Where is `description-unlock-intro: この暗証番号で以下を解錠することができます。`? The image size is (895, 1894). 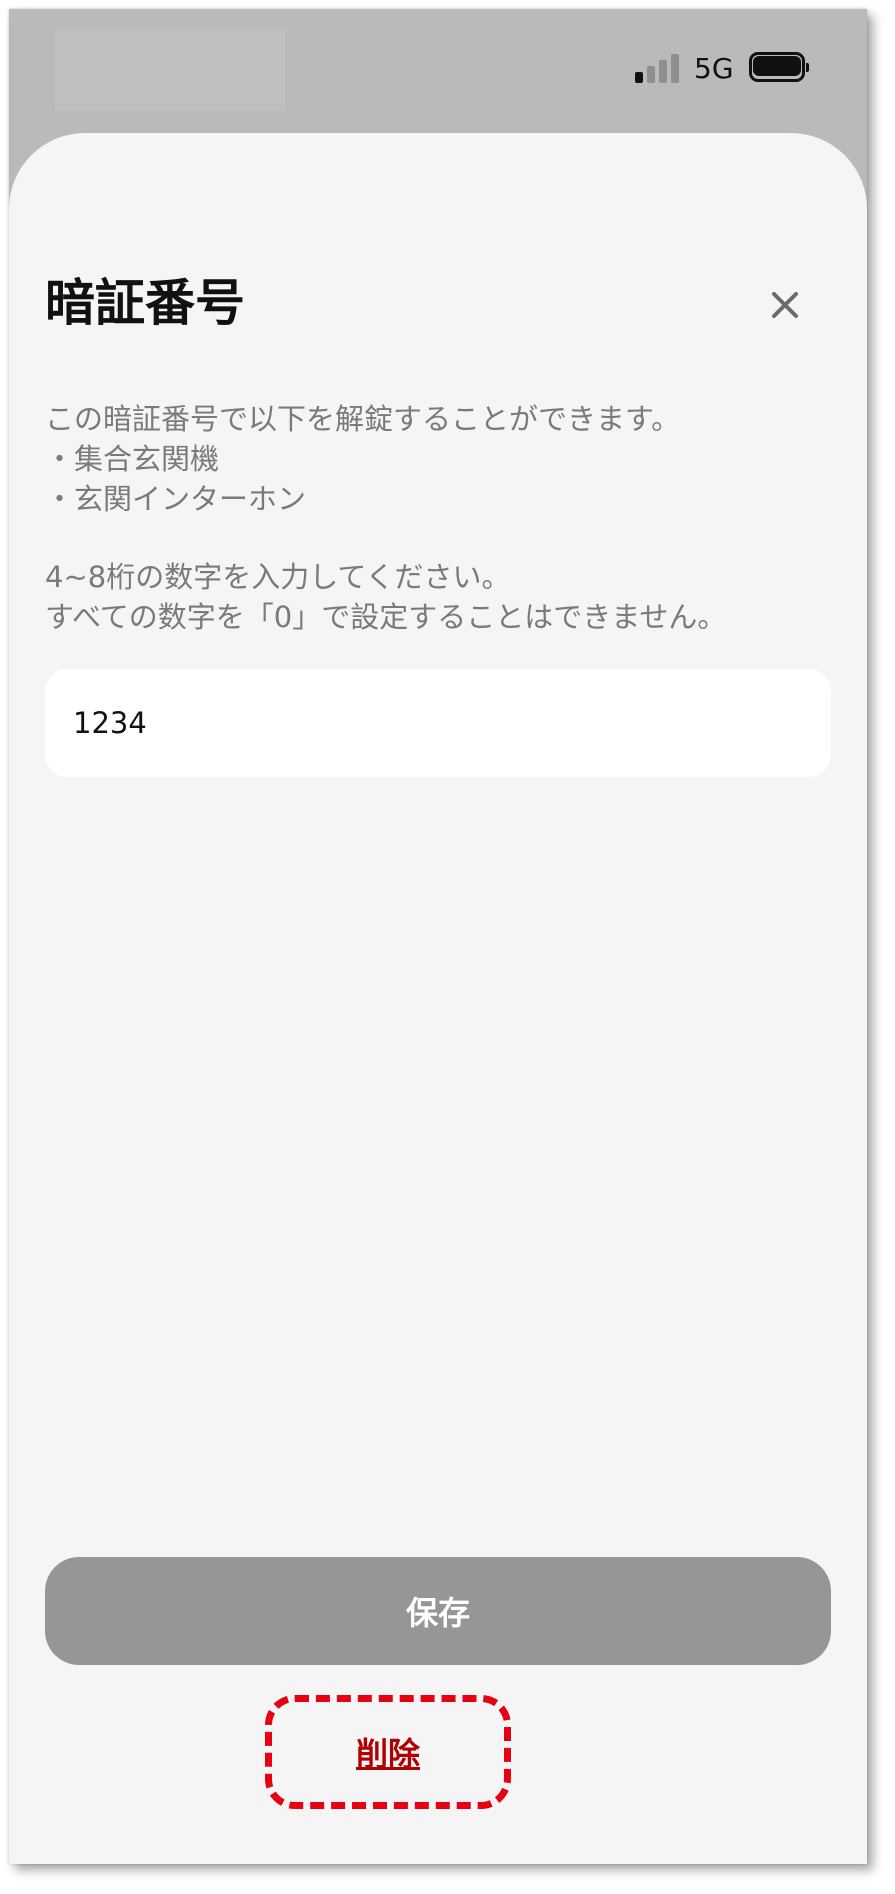
description-unlock-intro: この暗証番号で以下を解錠することができます。 is located at coordinates (363, 419).